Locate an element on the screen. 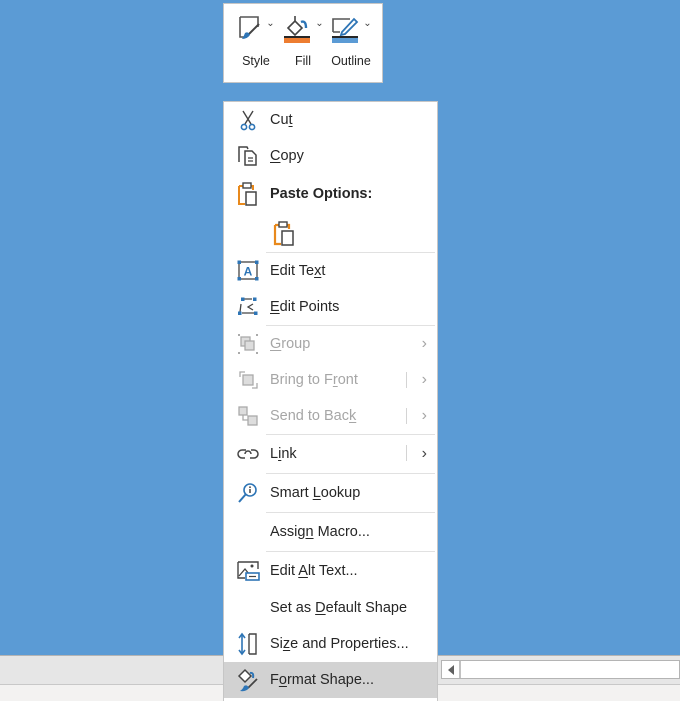  menu-item-label: Link is located at coordinates (283, 454).